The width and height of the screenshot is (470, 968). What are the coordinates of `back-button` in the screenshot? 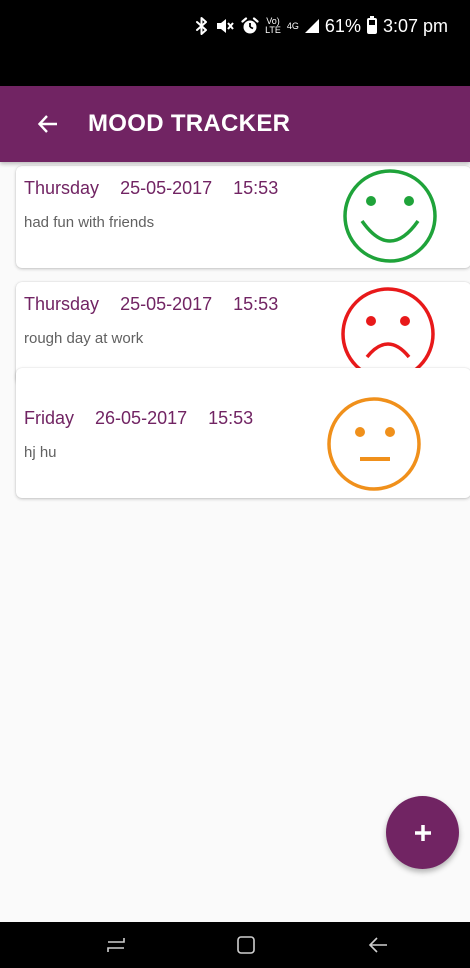 It's located at (378, 945).